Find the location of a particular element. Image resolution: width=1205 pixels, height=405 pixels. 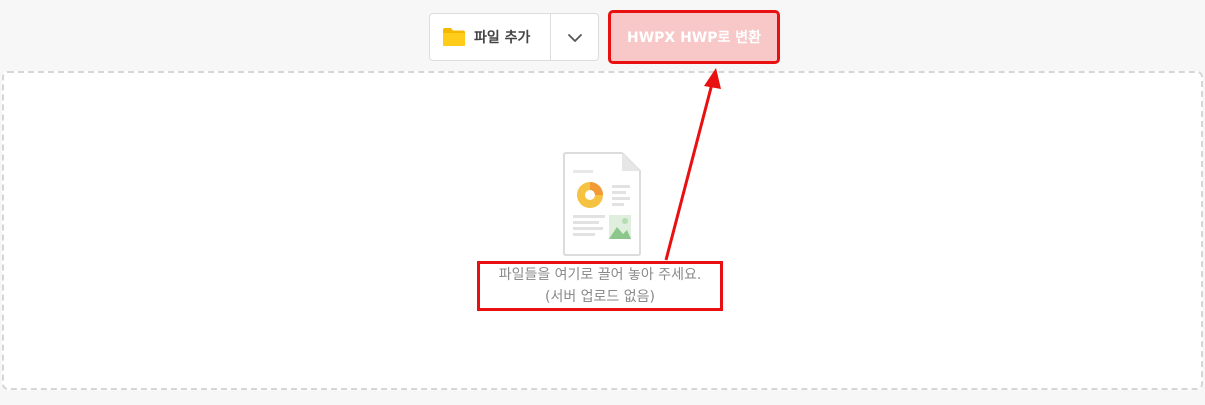

add-file-label: 파일 추가 is located at coordinates (502, 38).